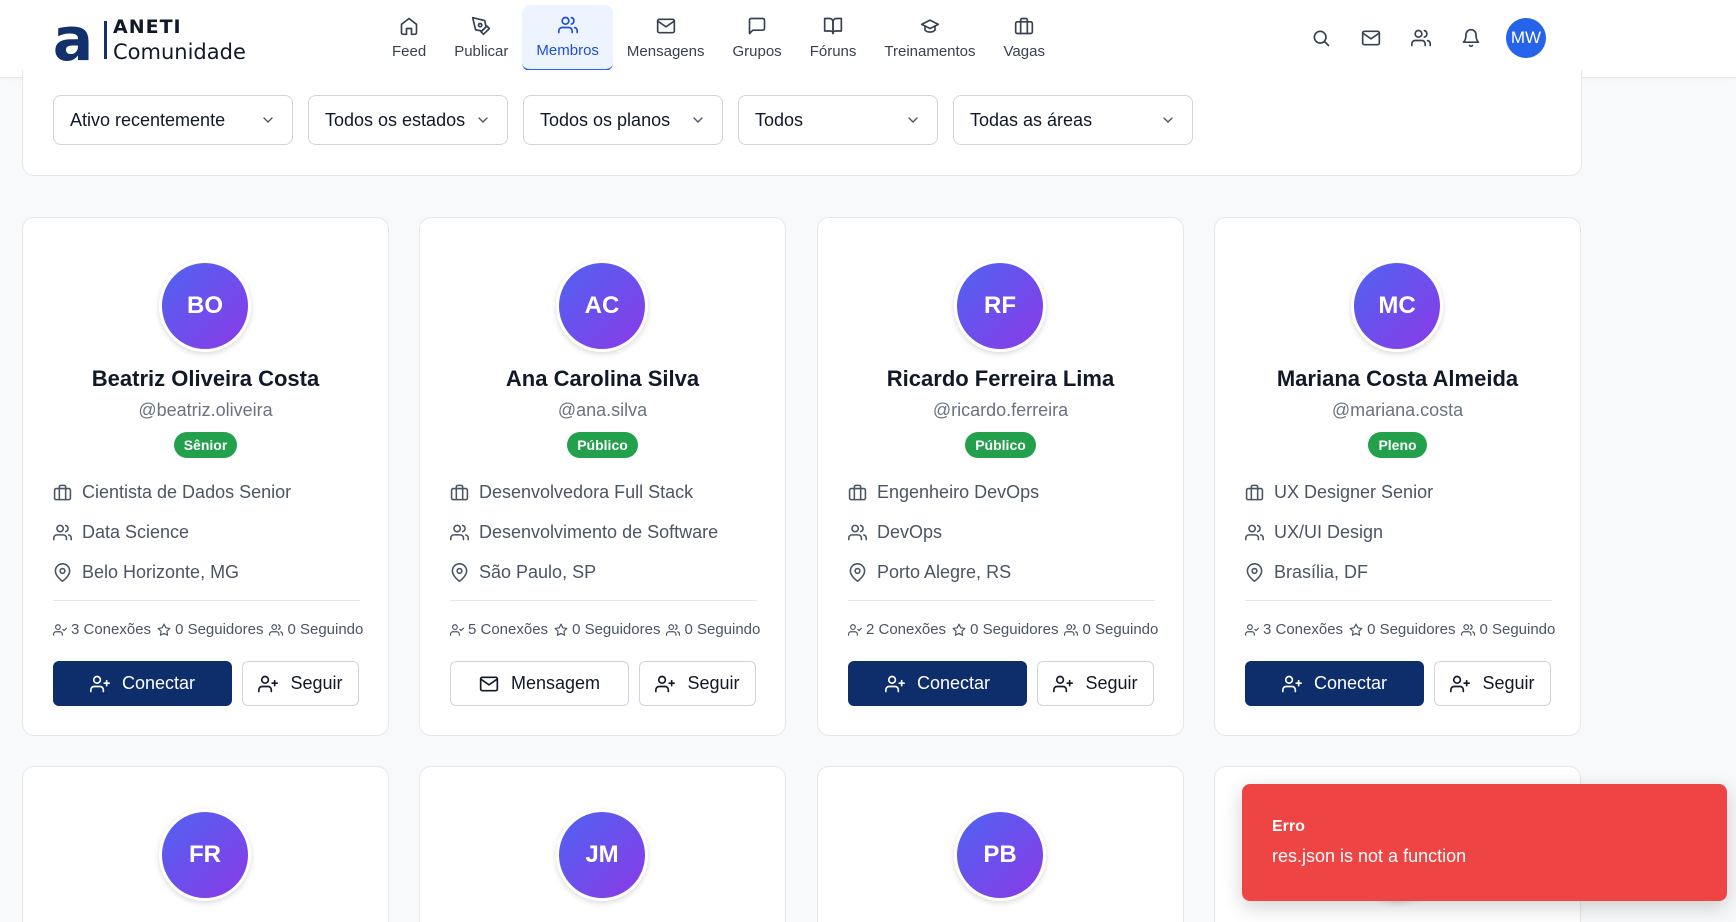  What do you see at coordinates (756, 38) in the screenshot?
I see `nav-grupos: Grupos` at bounding box center [756, 38].